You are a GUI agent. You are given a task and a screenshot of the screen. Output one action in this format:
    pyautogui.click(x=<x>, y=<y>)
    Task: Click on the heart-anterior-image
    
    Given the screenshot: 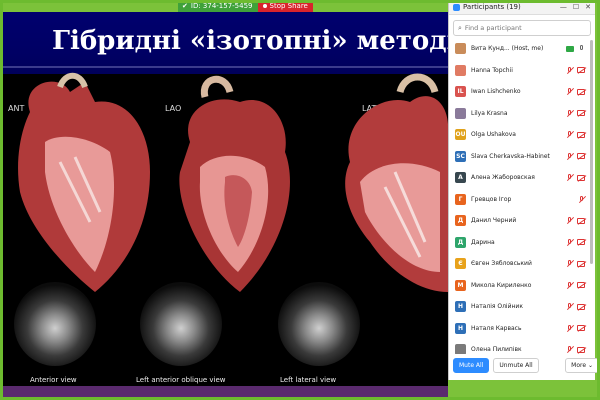 What is the action you would take?
    pyautogui.click(x=84, y=182)
    